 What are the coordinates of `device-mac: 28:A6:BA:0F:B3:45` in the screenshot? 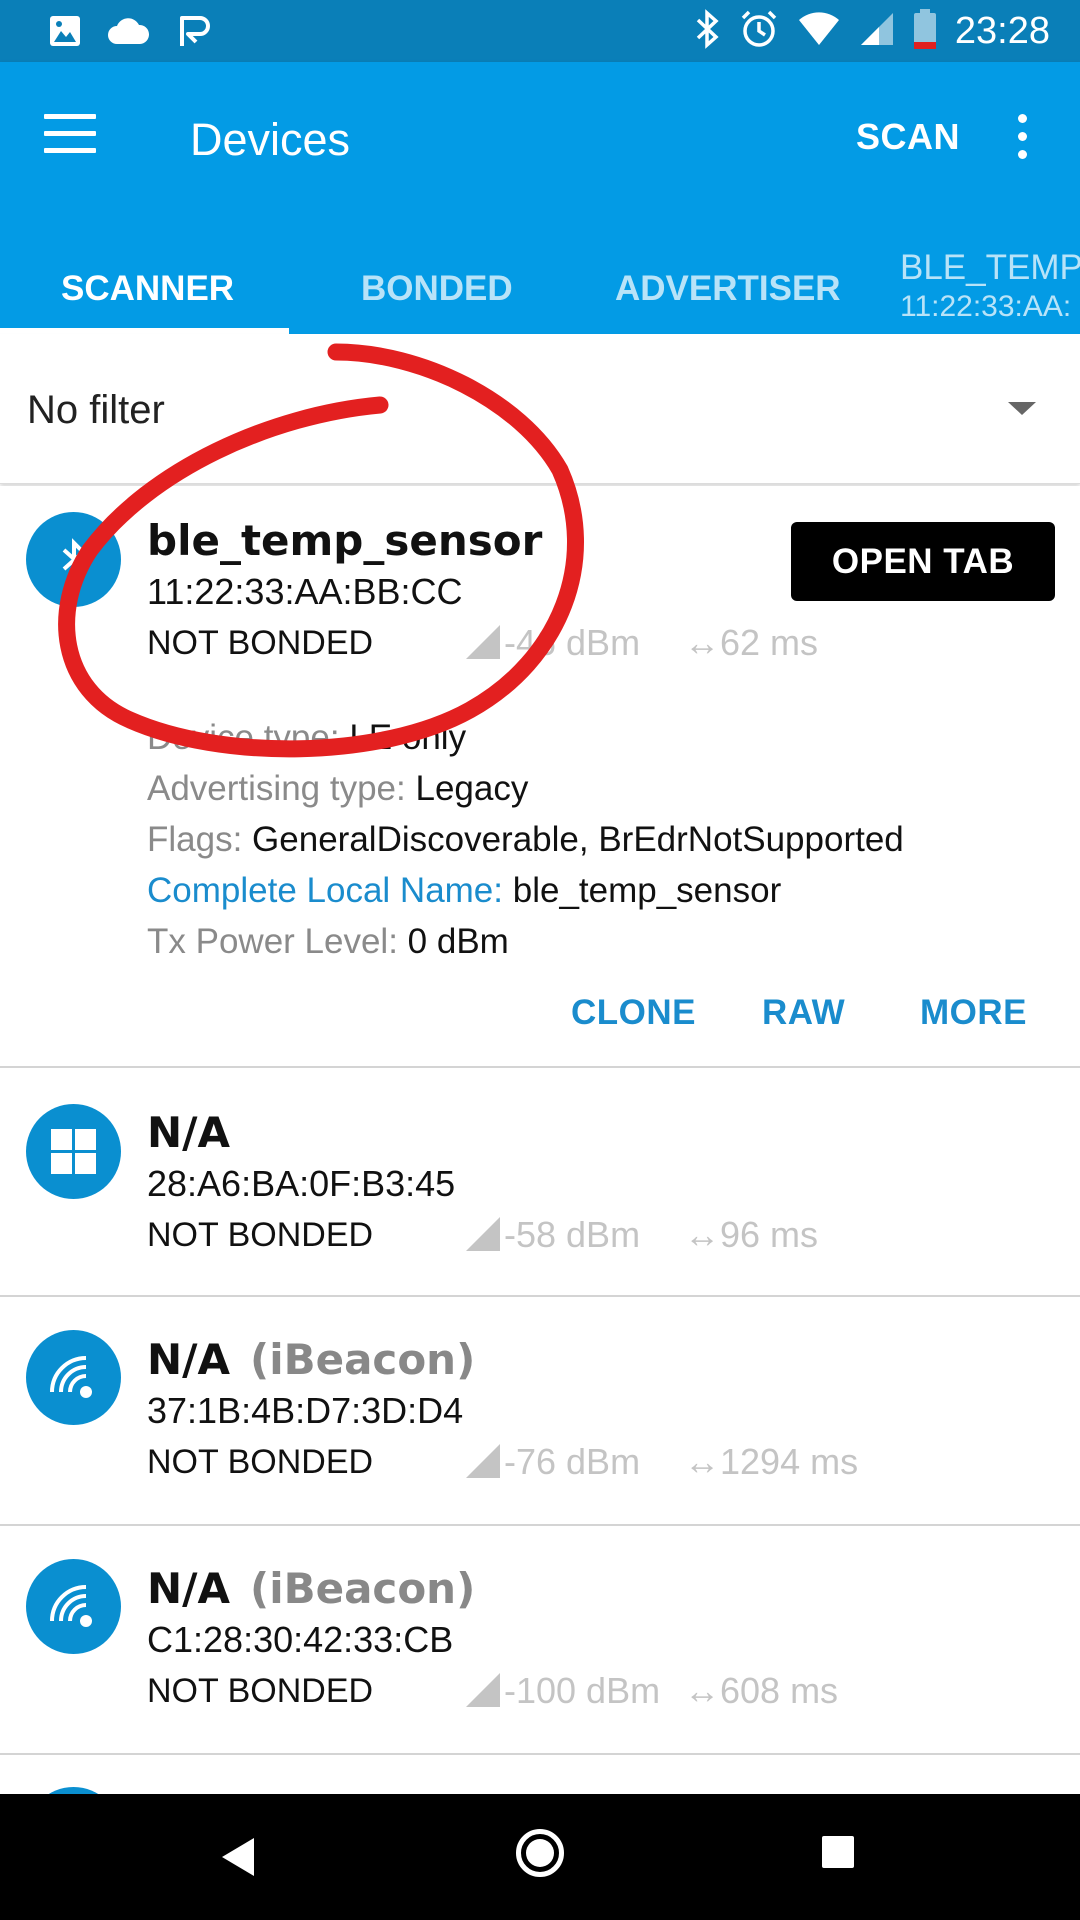 It's located at (301, 1183).